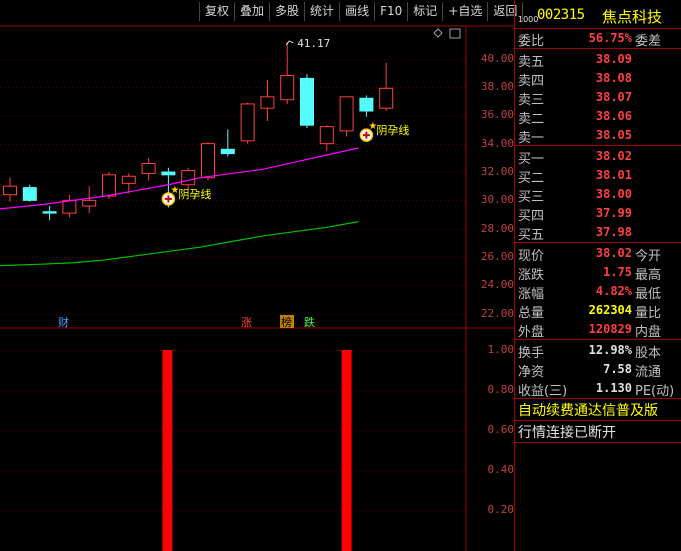  Describe the element at coordinates (289, 43) in the screenshot. I see `high-marker` at that location.